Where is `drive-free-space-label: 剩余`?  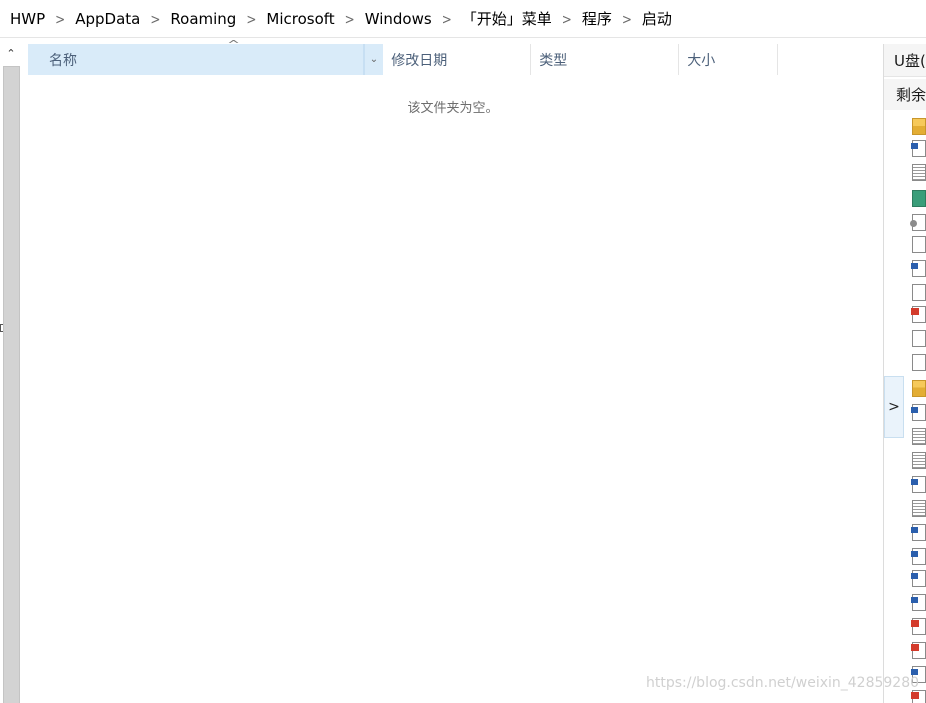
drive-free-space-label: 剩余 is located at coordinates (905, 94).